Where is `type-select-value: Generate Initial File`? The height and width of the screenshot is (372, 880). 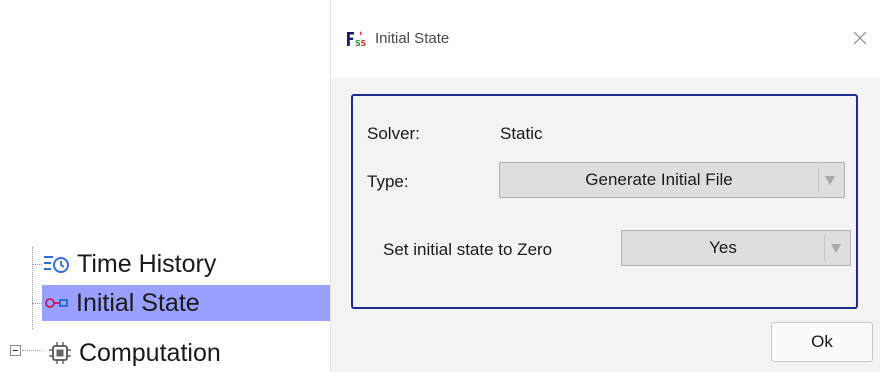 type-select-value: Generate Initial File is located at coordinates (659, 179).